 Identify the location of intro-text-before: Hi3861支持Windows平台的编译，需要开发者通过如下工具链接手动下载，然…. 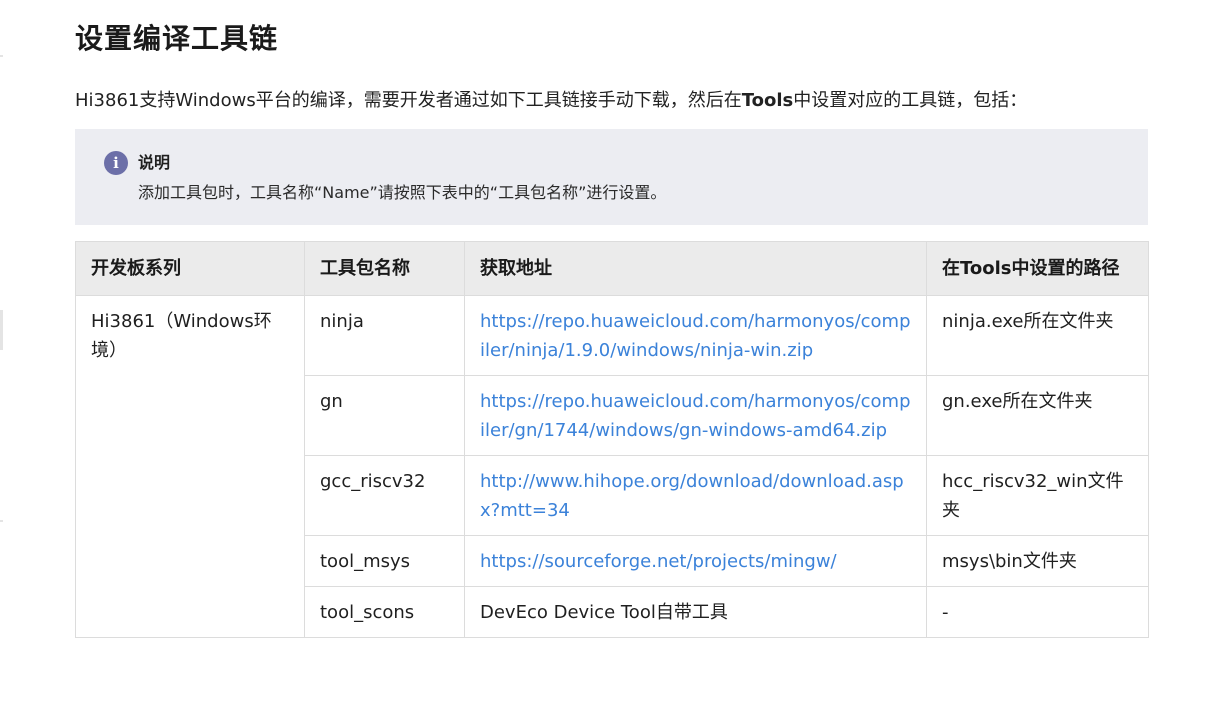
(408, 100).